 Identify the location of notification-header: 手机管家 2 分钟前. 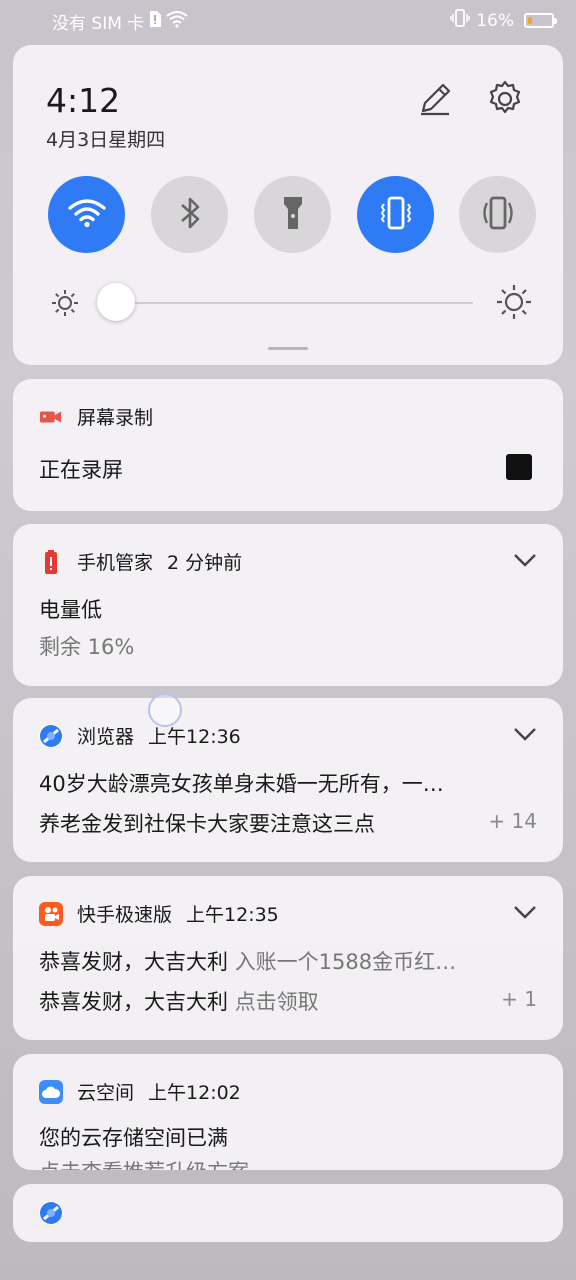
(140, 561).